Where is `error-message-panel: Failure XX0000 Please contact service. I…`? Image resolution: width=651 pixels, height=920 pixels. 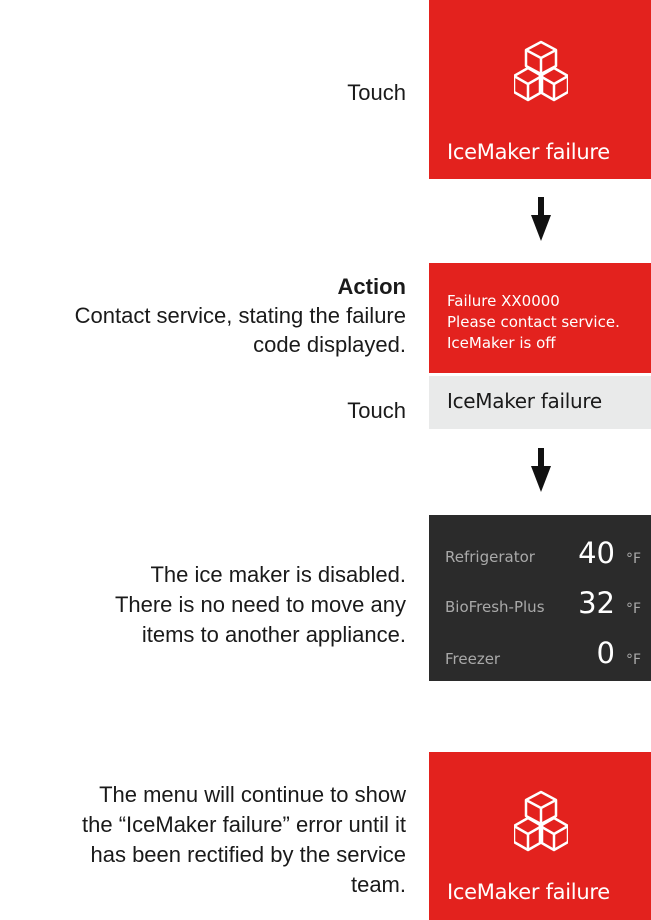
error-message-panel: Failure XX0000 Please contact service. I… is located at coordinates (540, 318).